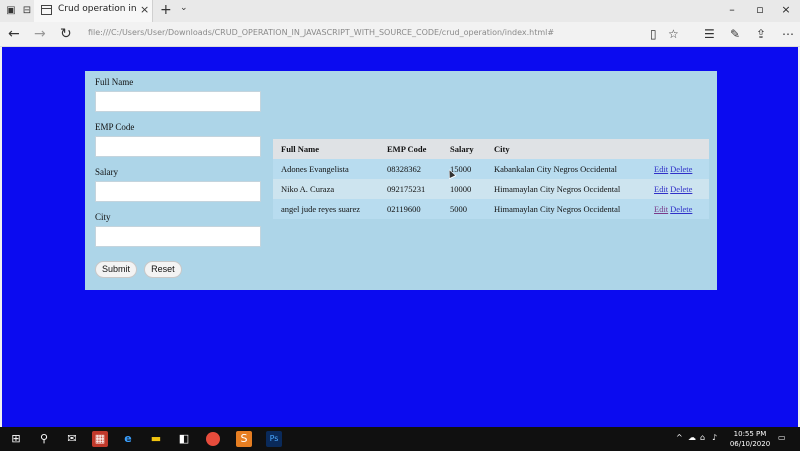  What do you see at coordinates (72, 439) in the screenshot?
I see `mail-icon: ✉` at bounding box center [72, 439].